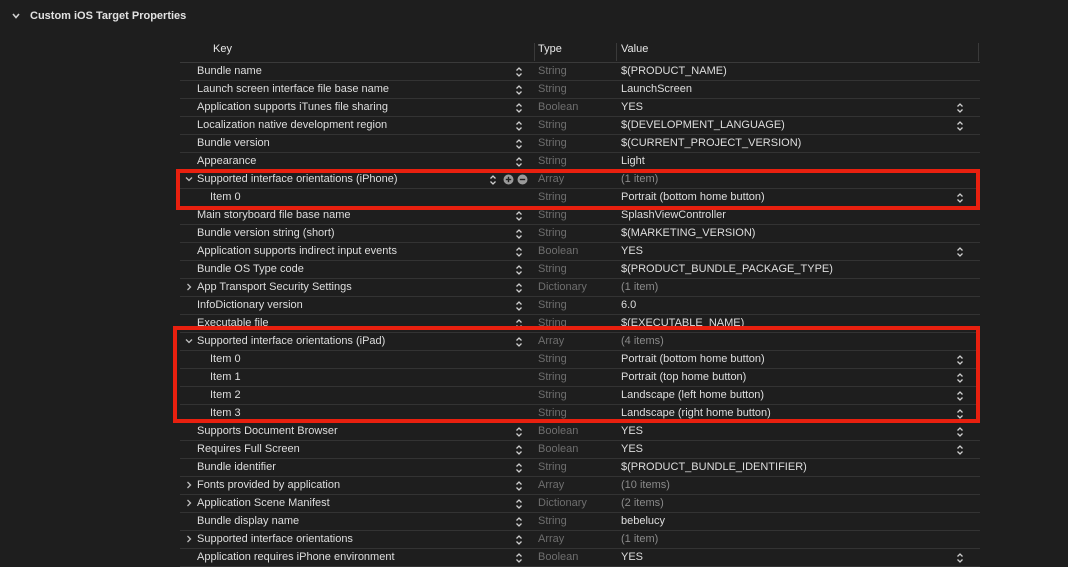 This screenshot has height=567, width=1068. What do you see at coordinates (274, 287) in the screenshot?
I see `row-key: App Transport Security Settings` at bounding box center [274, 287].